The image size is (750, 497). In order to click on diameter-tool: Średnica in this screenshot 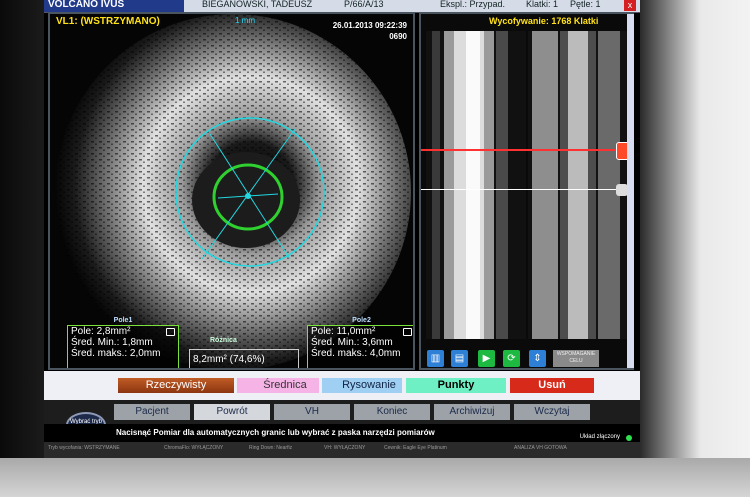, I will do `click(278, 385)`.